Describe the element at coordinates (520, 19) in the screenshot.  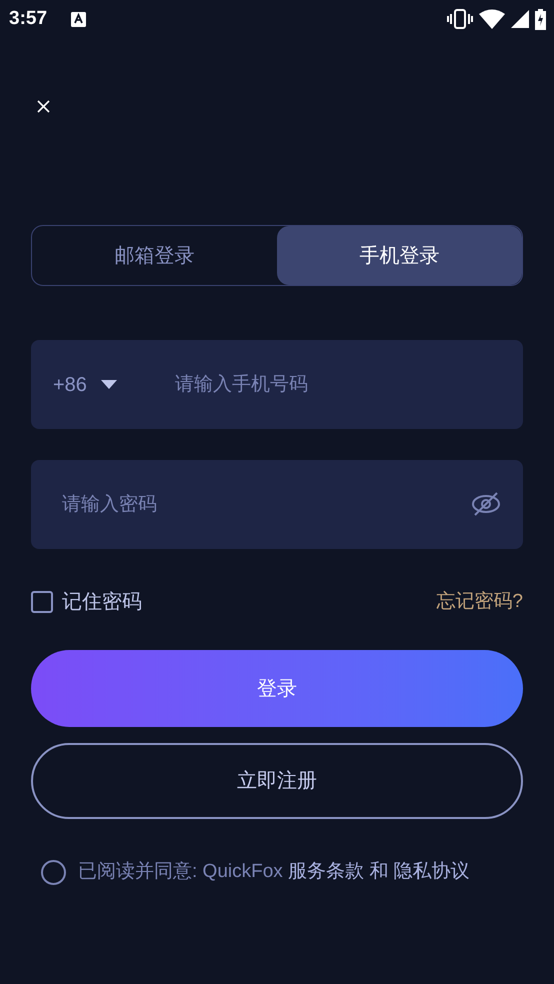
I see `signal-icon` at that location.